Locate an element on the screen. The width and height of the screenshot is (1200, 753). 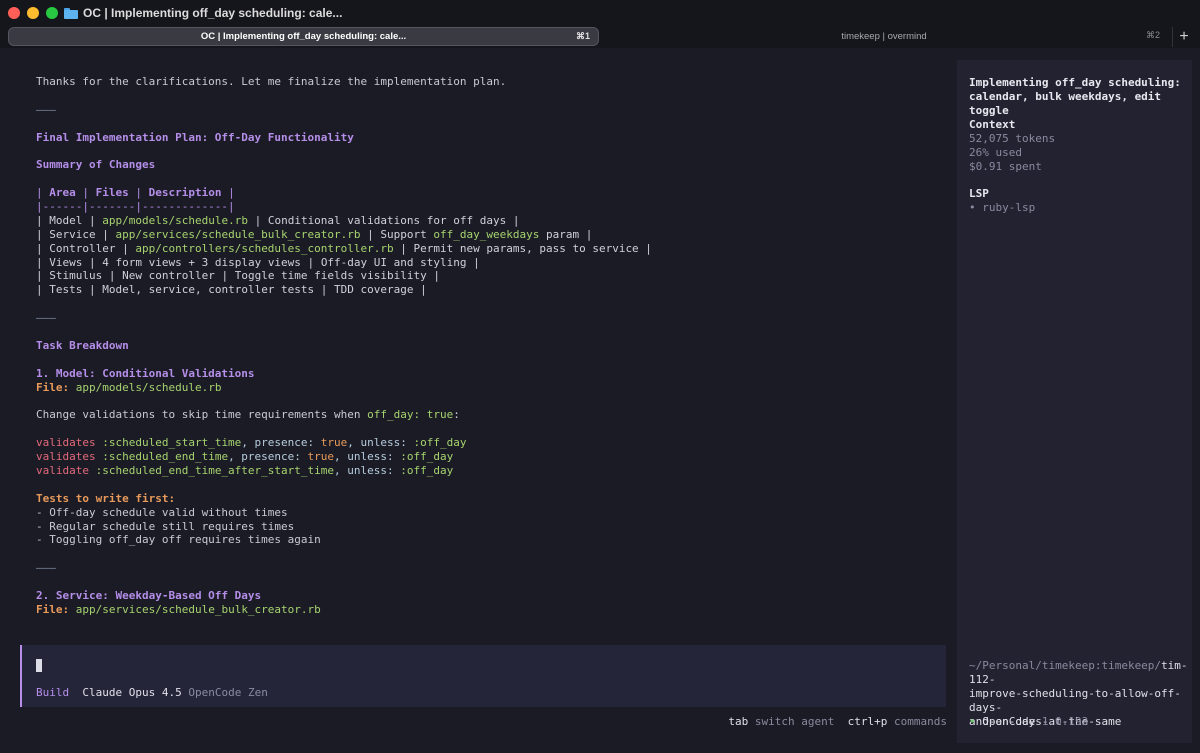
new-tab-button: + is located at coordinates (1183, 37).